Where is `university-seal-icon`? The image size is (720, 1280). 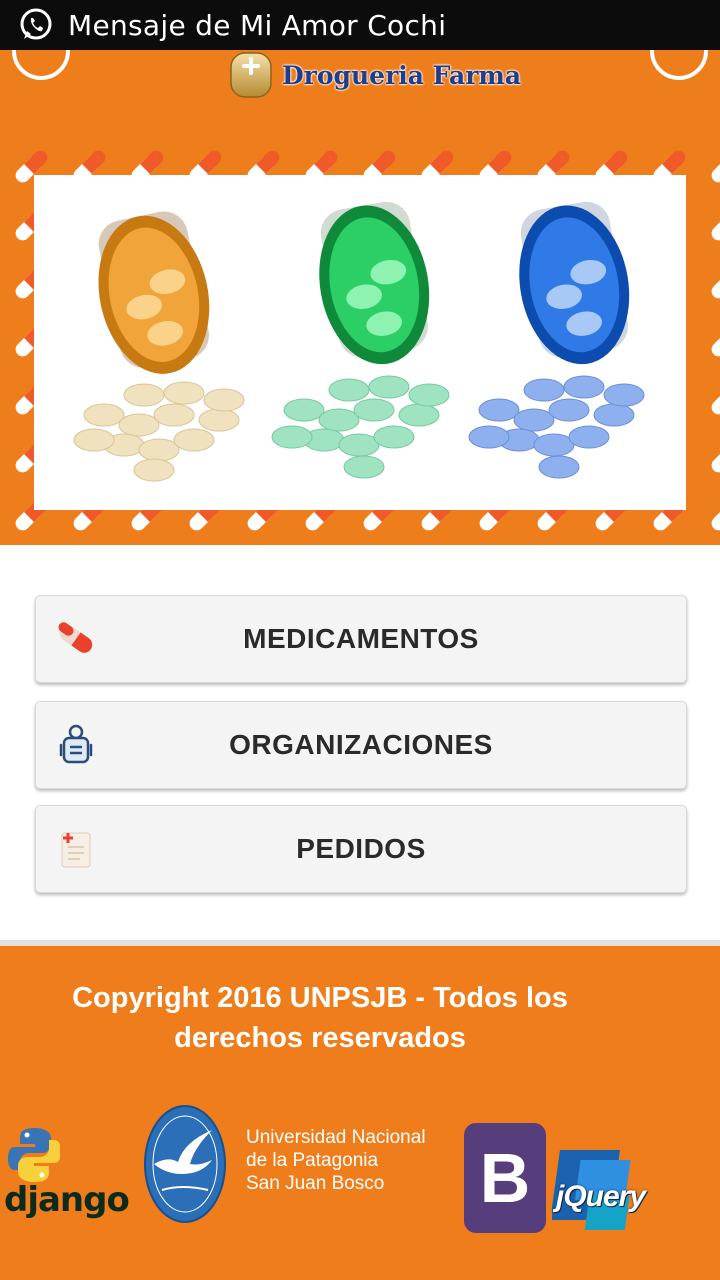 university-seal-icon is located at coordinates (185, 1164).